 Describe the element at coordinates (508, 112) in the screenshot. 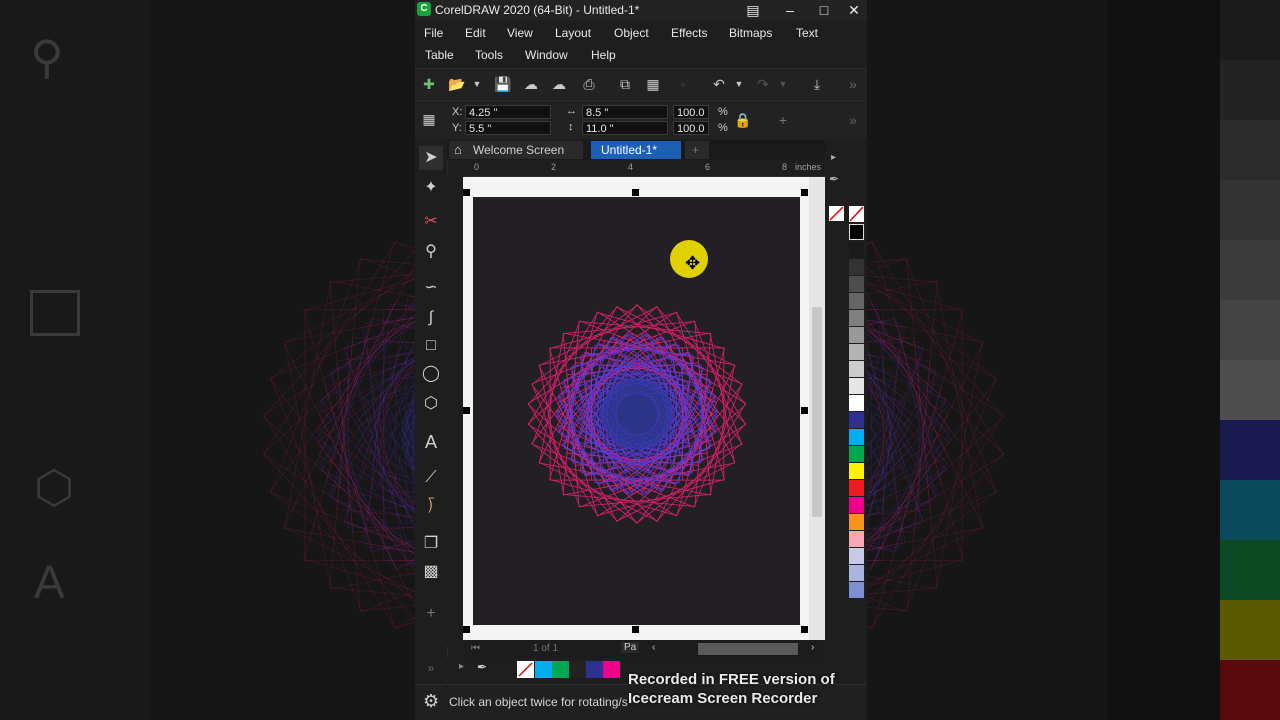

I see `x-position-field: 4.25 "` at that location.